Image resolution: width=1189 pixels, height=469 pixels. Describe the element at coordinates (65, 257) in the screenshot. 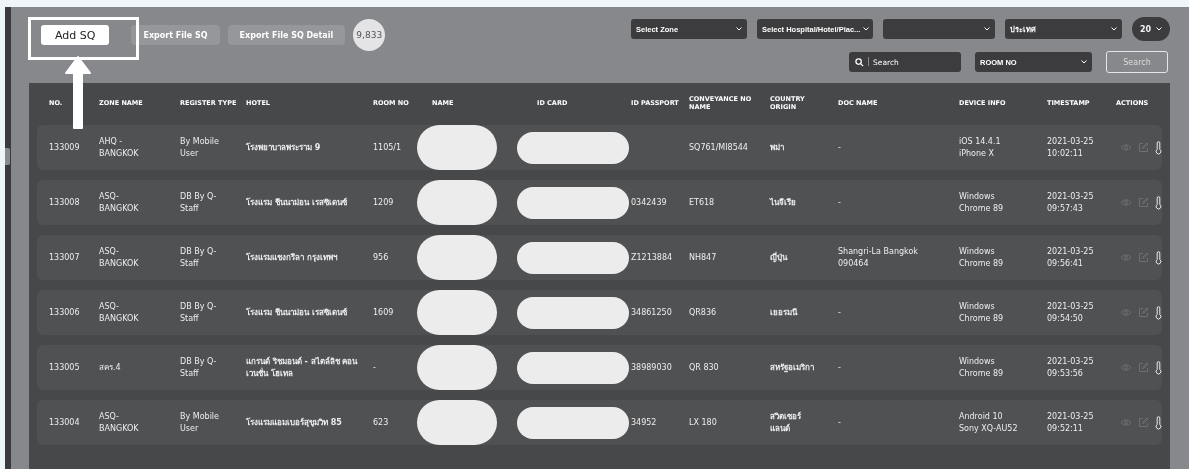

I see `table-cell-text: 133007` at that location.